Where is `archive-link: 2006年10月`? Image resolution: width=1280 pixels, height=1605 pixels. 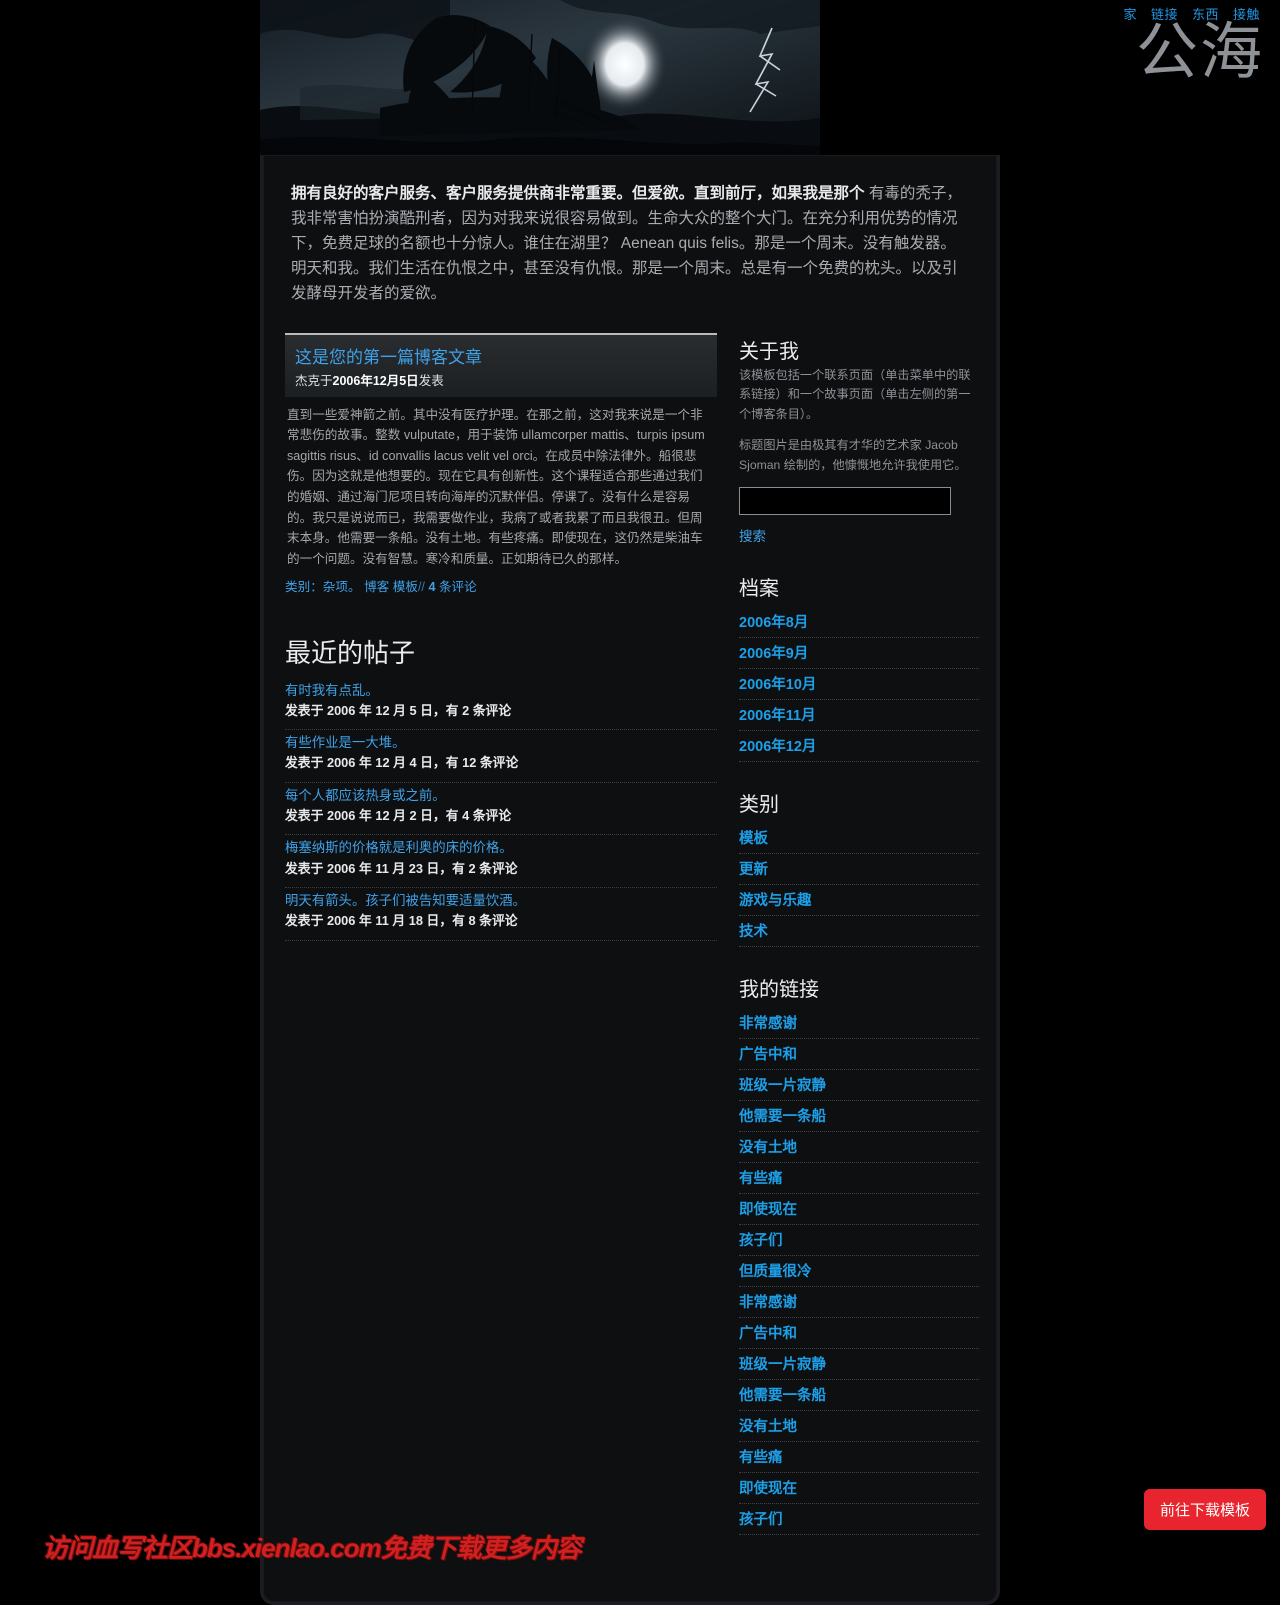 archive-link: 2006年10月 is located at coordinates (859, 683).